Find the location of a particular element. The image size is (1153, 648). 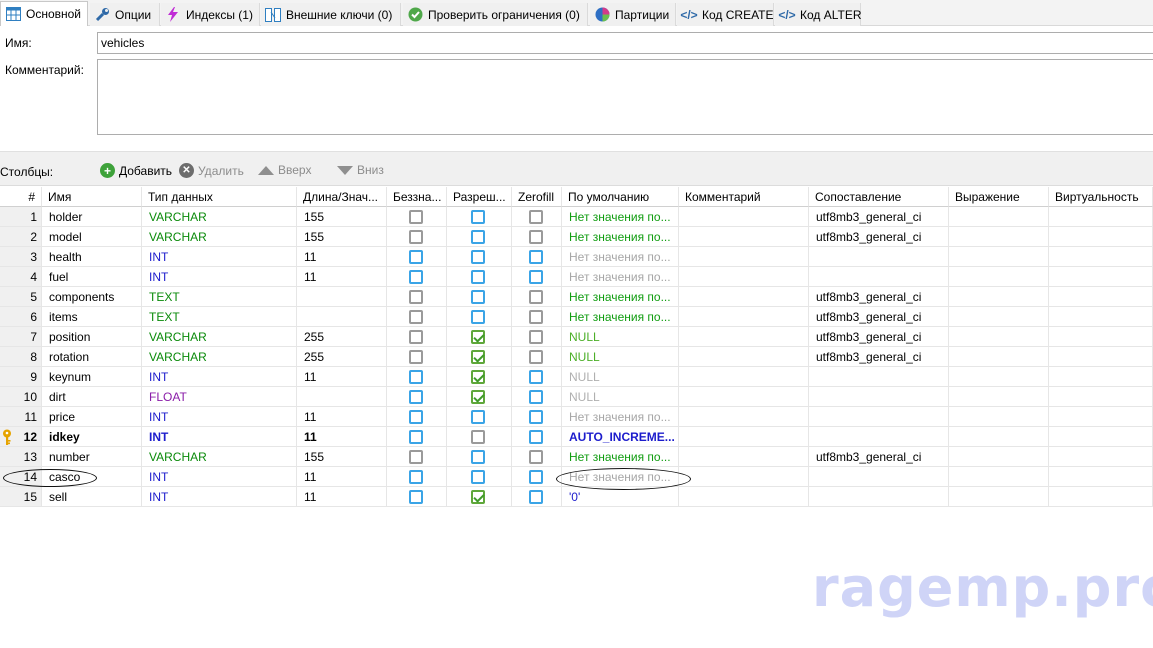

row-number: 9 is located at coordinates (21, 377).